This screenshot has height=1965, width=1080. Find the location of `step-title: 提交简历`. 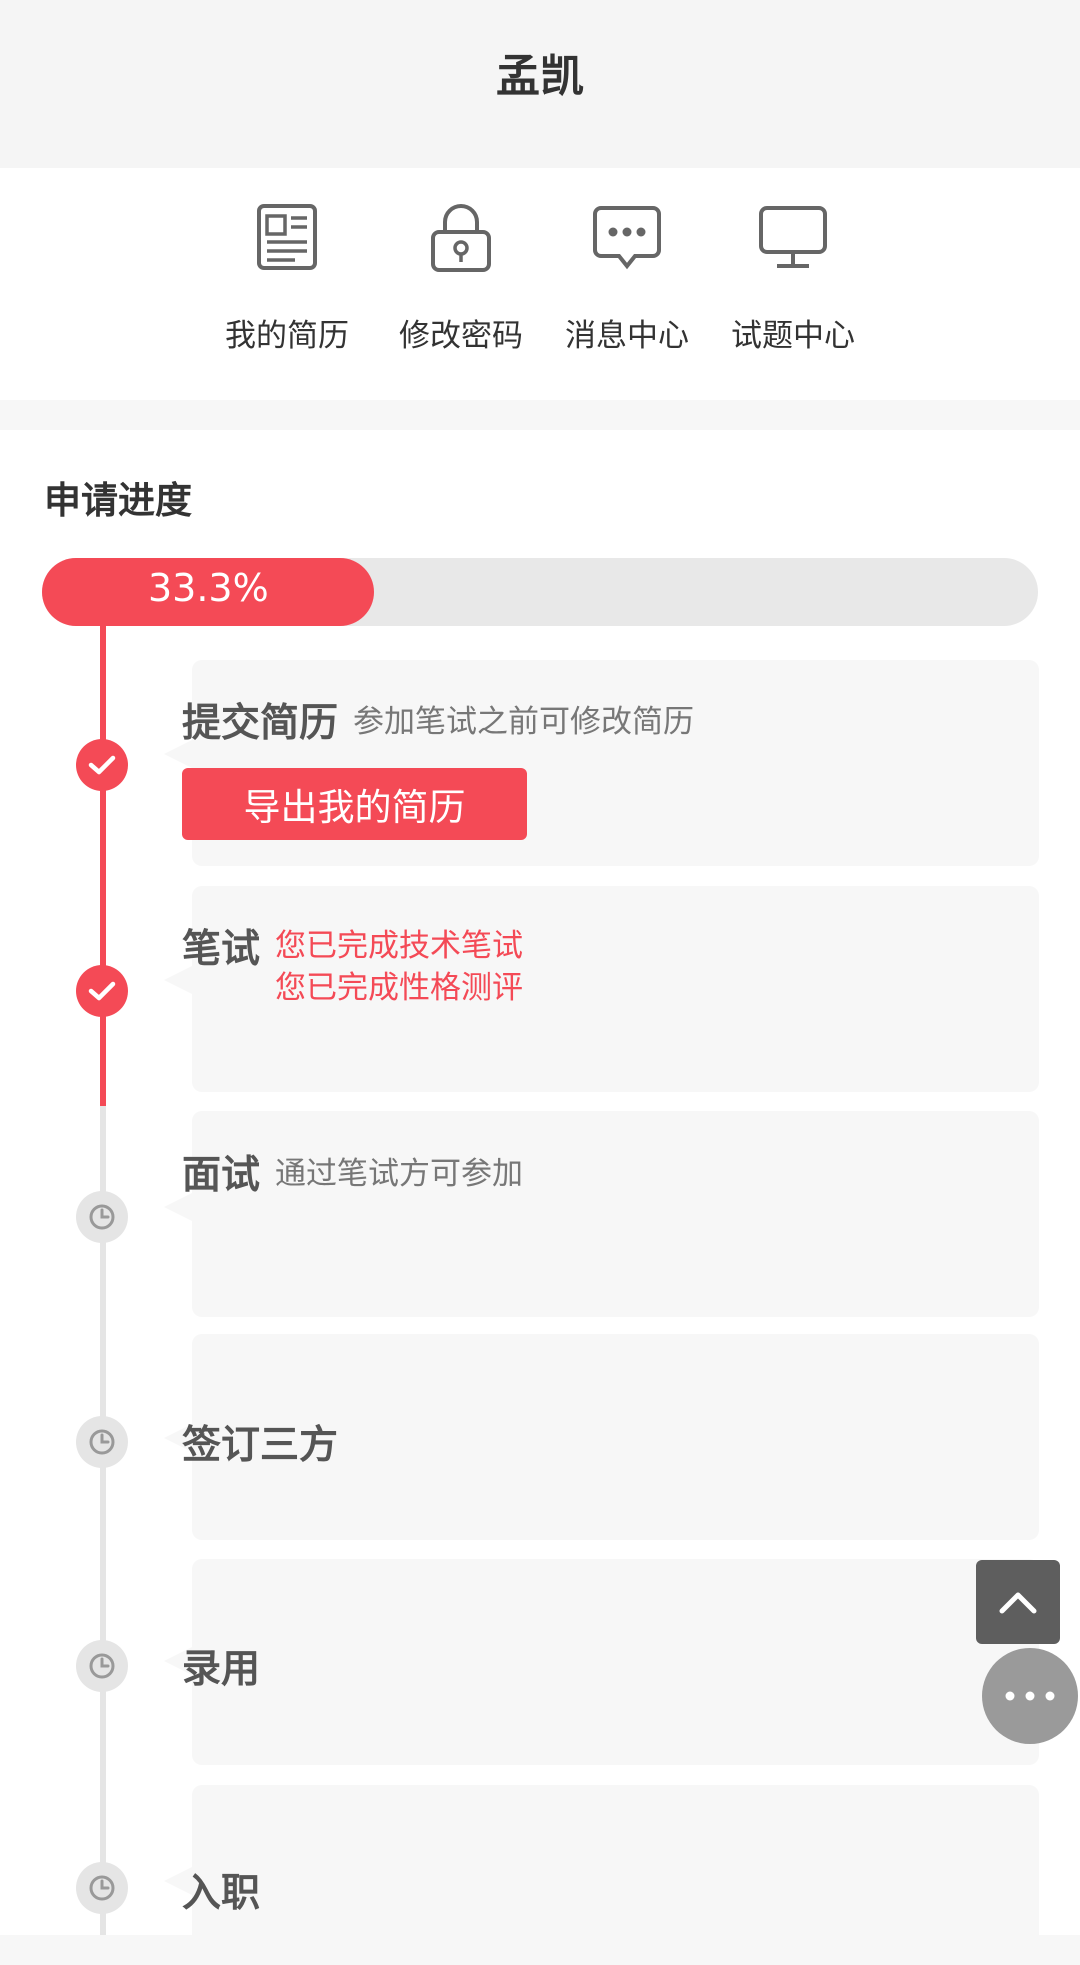

step-title: 提交简历 is located at coordinates (260, 723).